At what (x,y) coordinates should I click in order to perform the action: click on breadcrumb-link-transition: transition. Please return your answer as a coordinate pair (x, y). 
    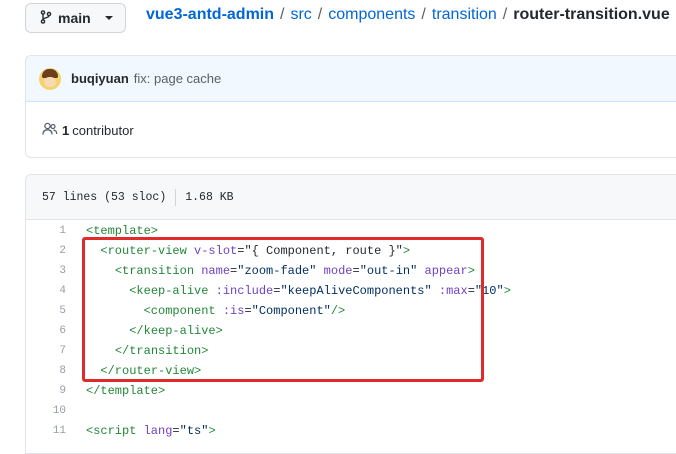
    Looking at the image, I should click on (464, 15).